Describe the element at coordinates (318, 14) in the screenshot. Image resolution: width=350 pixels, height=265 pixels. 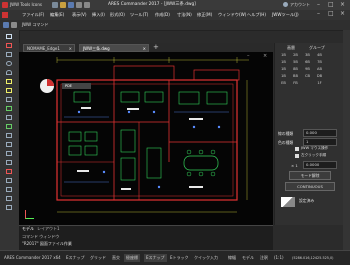
I see `doc-minimize-button: –` at that location.